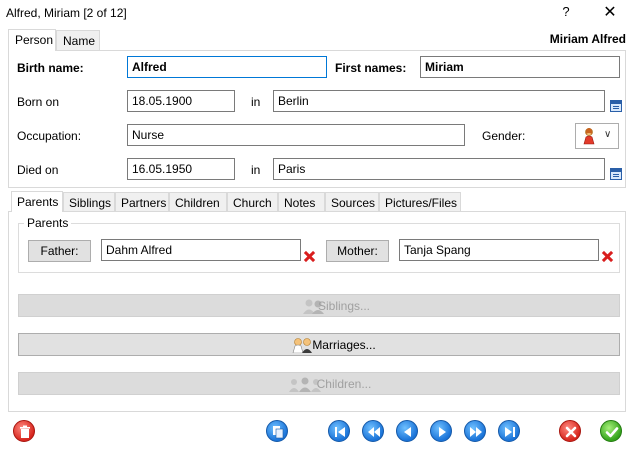  What do you see at coordinates (38, 170) in the screenshot?
I see `died-on-label: Died on` at bounding box center [38, 170].